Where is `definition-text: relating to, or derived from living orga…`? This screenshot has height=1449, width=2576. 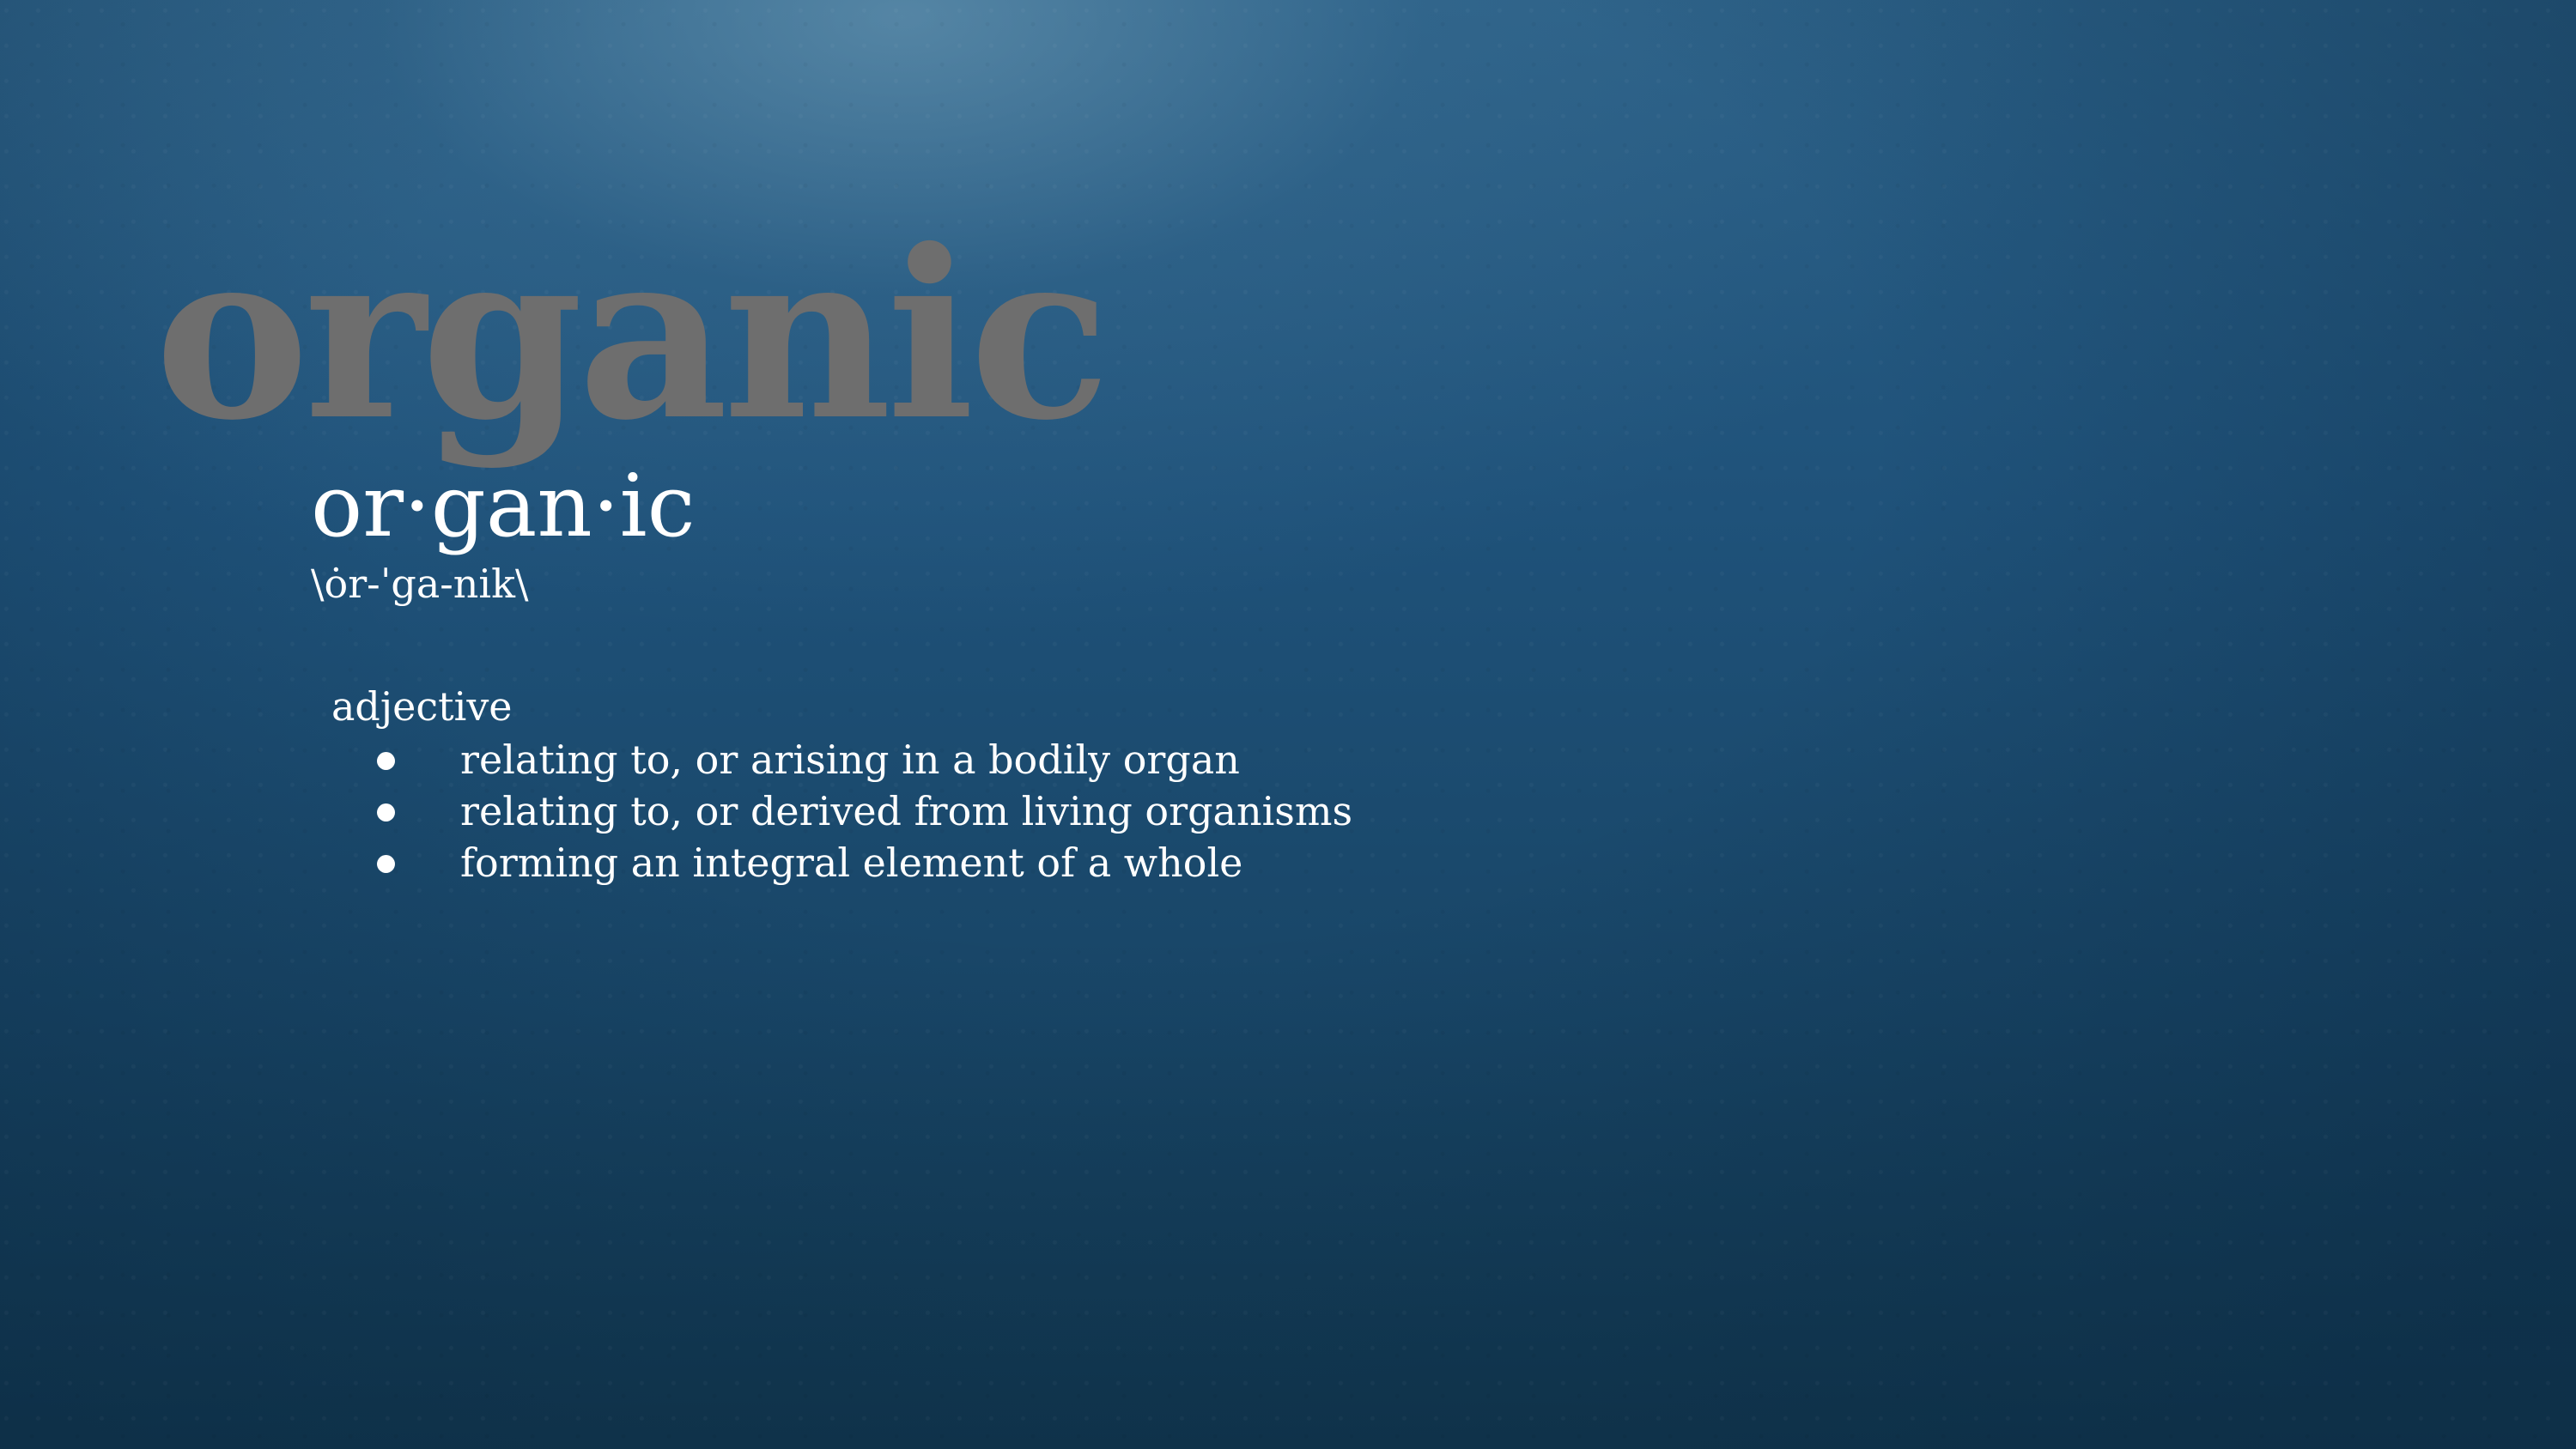
definition-text: relating to, or derived from living orga… is located at coordinates (907, 811).